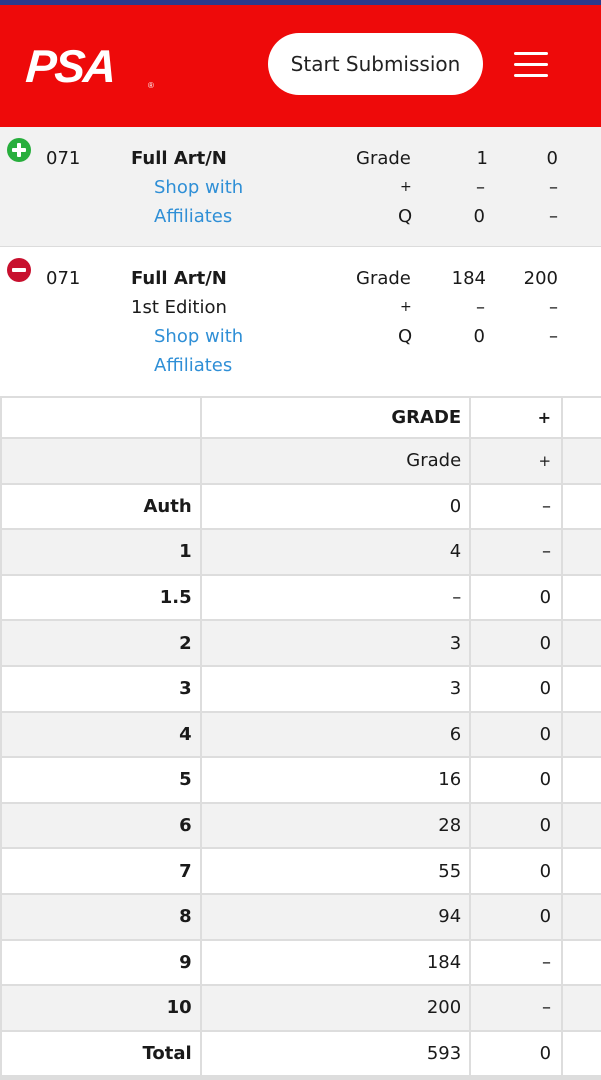 The width and height of the screenshot is (601, 1080). What do you see at coordinates (531, 65) in the screenshot?
I see `hamburger-menu-icon` at bounding box center [531, 65].